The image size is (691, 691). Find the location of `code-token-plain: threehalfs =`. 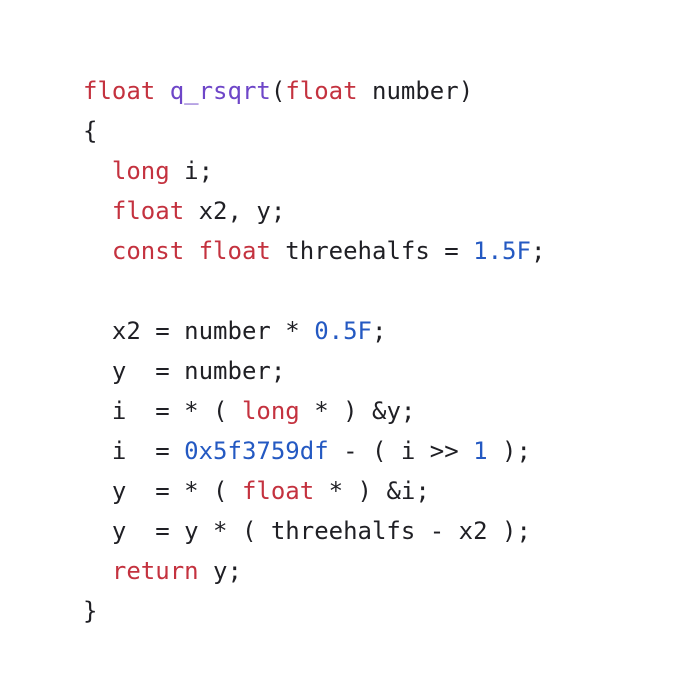

code-token-plain: threehalfs = is located at coordinates (372, 251).